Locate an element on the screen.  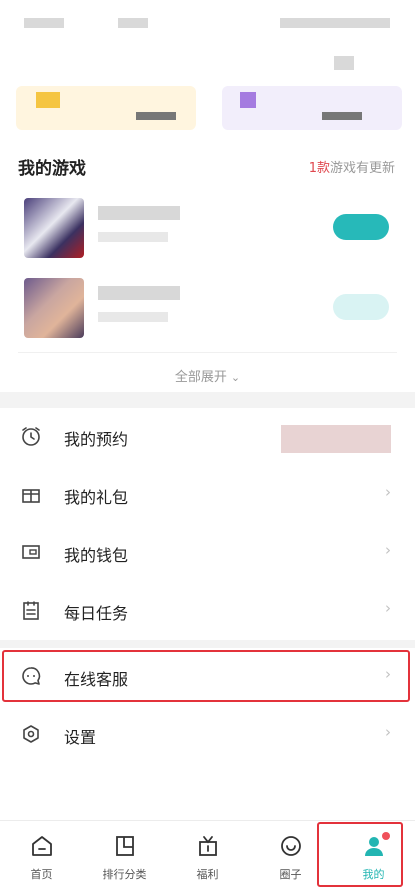
update-count: 1款 is located at coordinates (319, 168).